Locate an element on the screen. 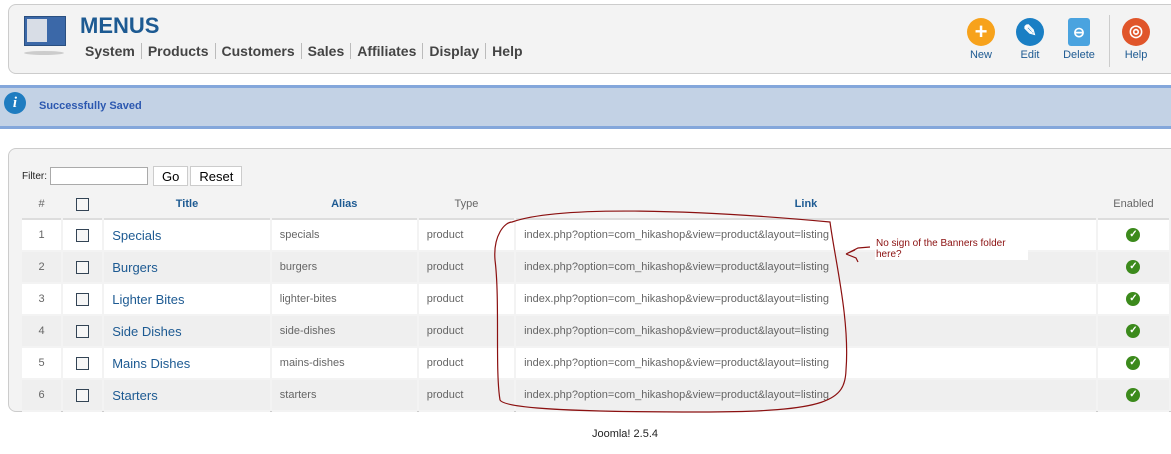  footer-version: Joomla! 2.5.4 is located at coordinates (625, 434).